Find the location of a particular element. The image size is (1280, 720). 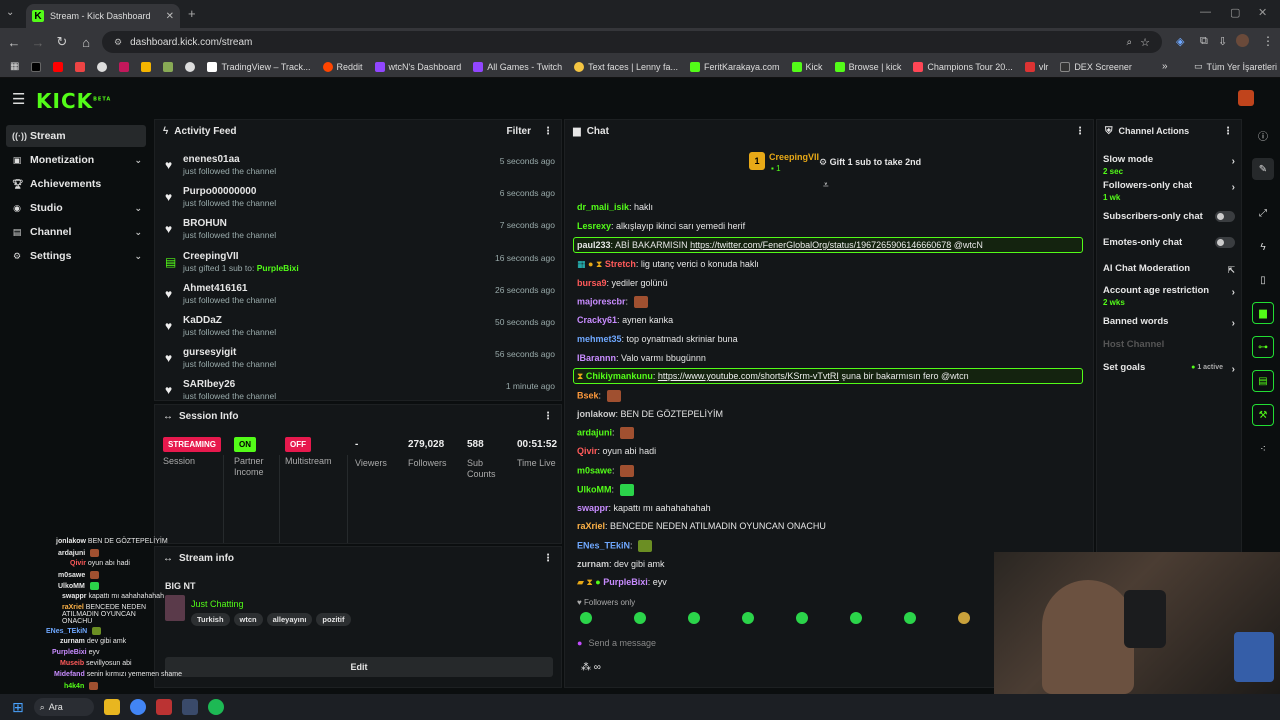

close-window-icon: ✕ is located at coordinates (1262, 12).